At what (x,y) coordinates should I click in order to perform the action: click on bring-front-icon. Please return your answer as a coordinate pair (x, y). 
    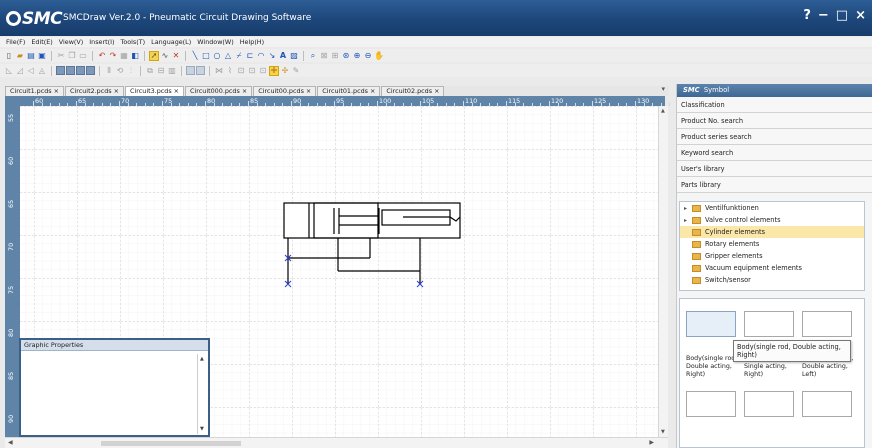
    Looking at the image, I should click on (80, 70).